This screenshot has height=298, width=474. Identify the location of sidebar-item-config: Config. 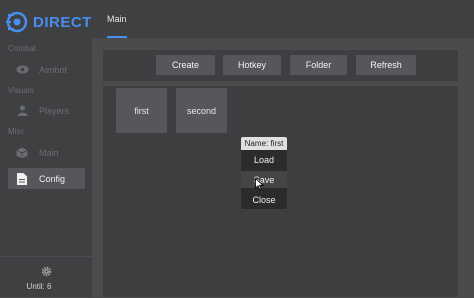
(46, 178).